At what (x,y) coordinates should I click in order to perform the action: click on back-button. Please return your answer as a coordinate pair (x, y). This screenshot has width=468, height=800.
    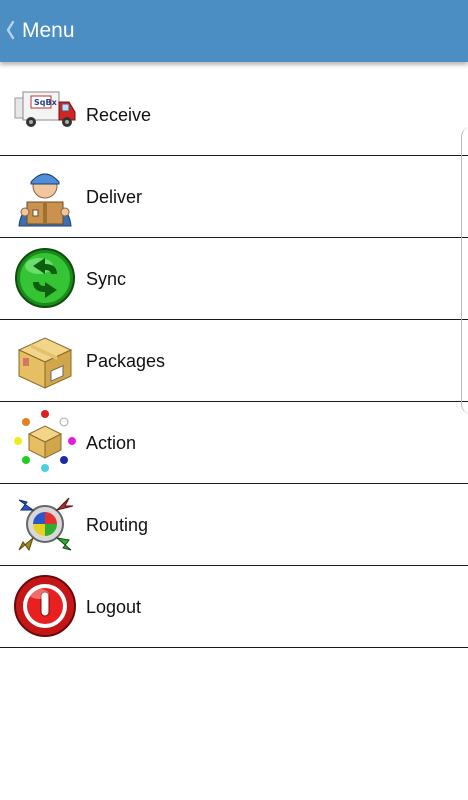
    Looking at the image, I should click on (10, 30).